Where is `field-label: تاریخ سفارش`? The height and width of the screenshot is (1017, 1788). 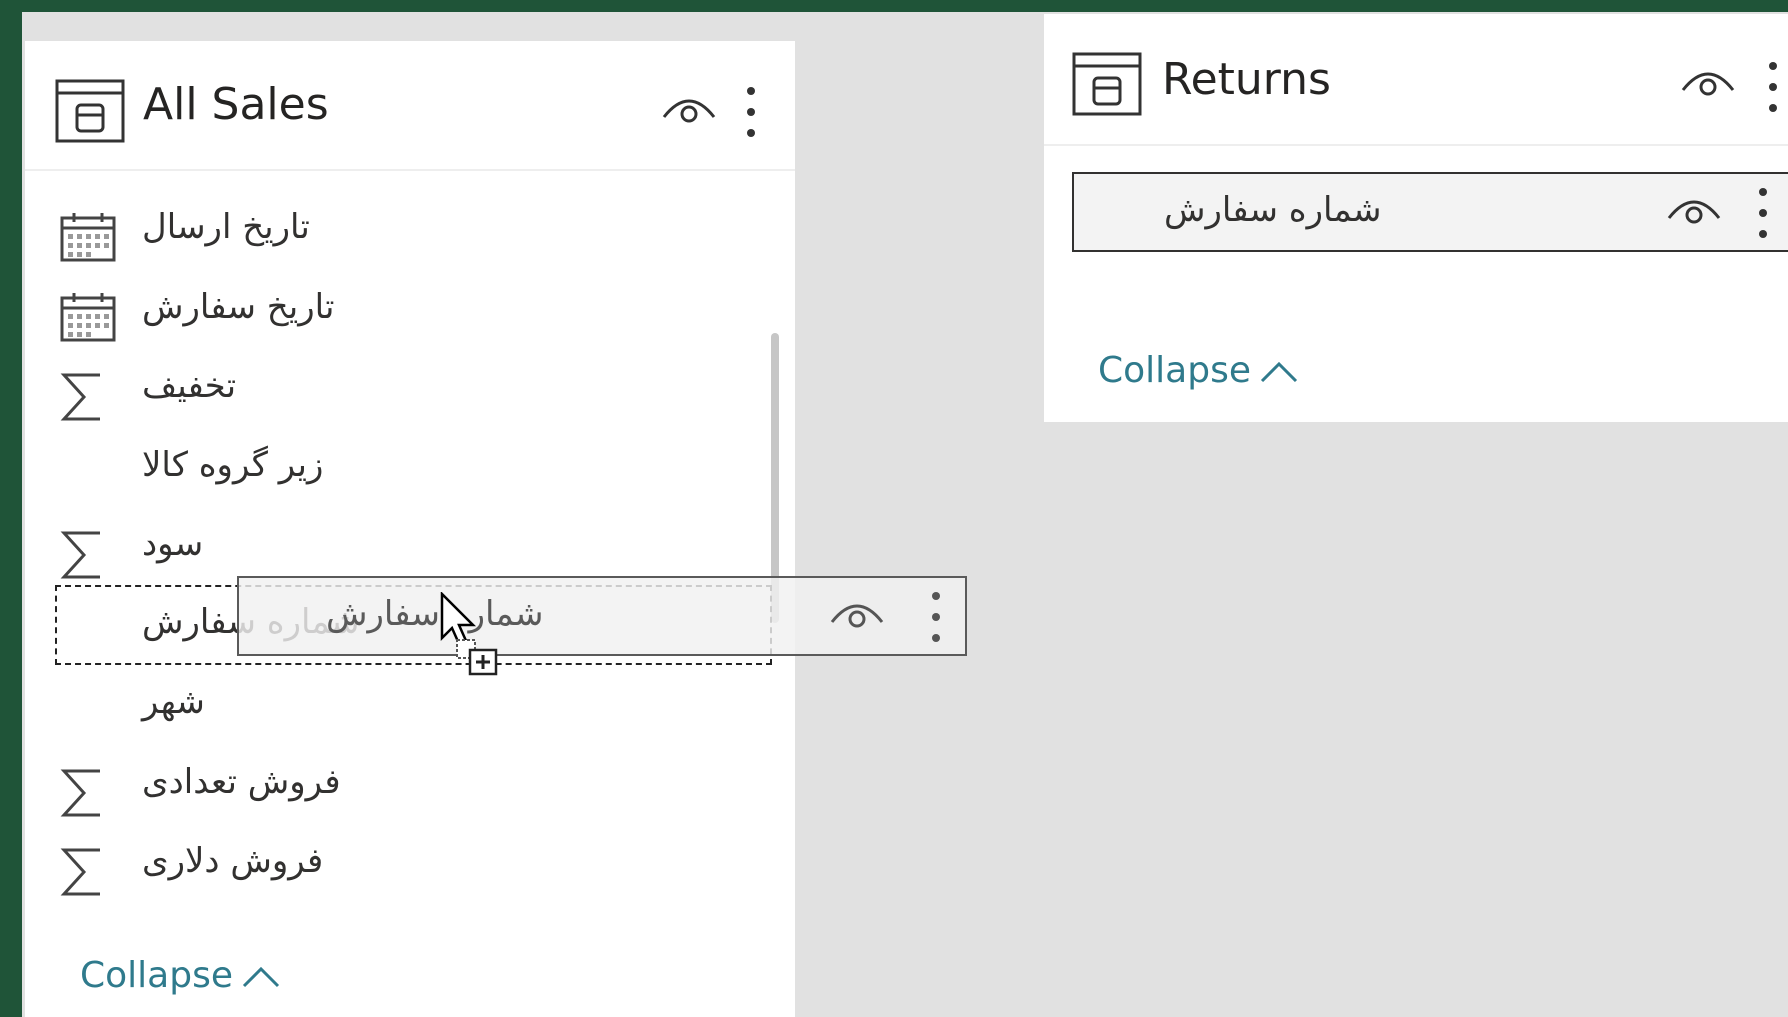
field-label: تاریخ سفارش is located at coordinates (238, 307).